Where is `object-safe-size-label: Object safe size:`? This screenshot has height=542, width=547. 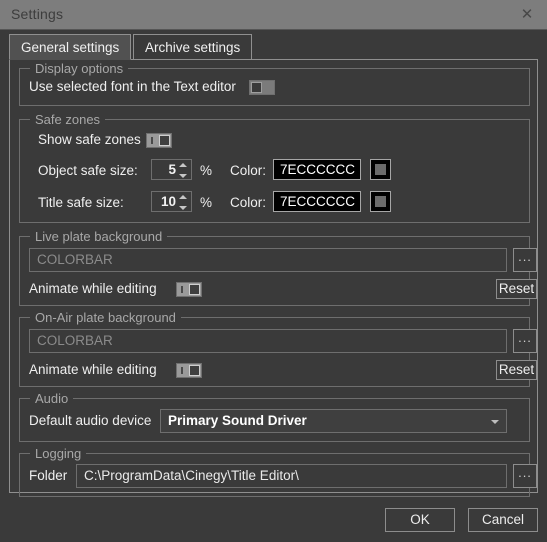 object-safe-size-label: Object safe size: is located at coordinates (88, 170).